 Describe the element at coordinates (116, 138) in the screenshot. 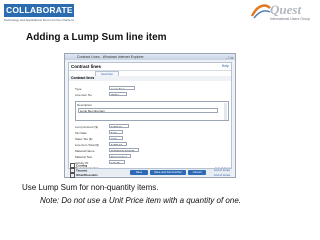

I see `sales-tax-field: 0.00` at that location.